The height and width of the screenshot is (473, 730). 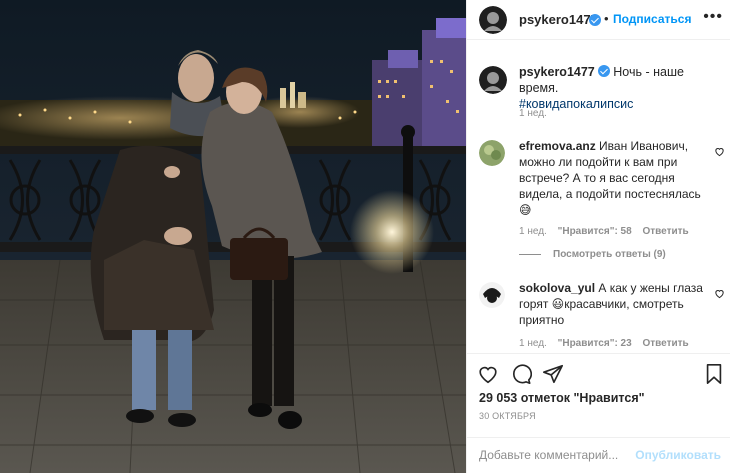 I want to click on comment-likes: "Нравится": 58, so click(x=595, y=231).